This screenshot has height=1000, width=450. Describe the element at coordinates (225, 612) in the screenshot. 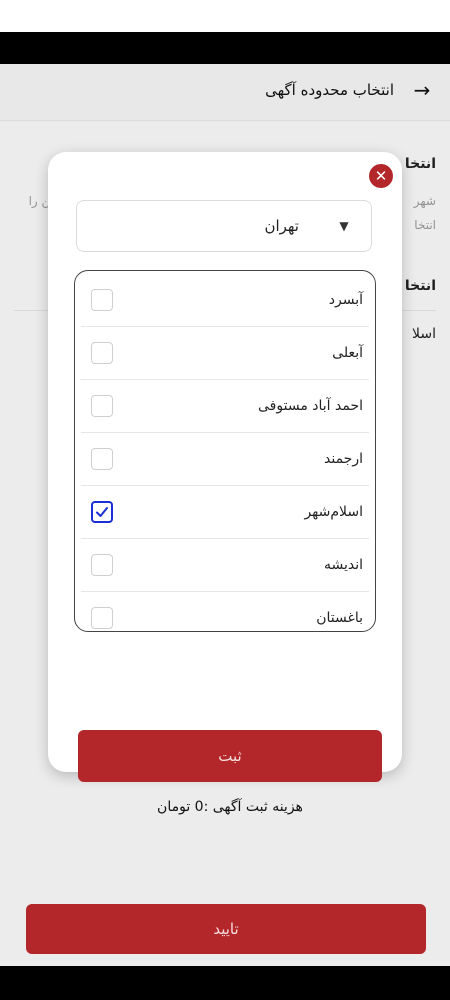

I see `list-item: باغستان` at that location.